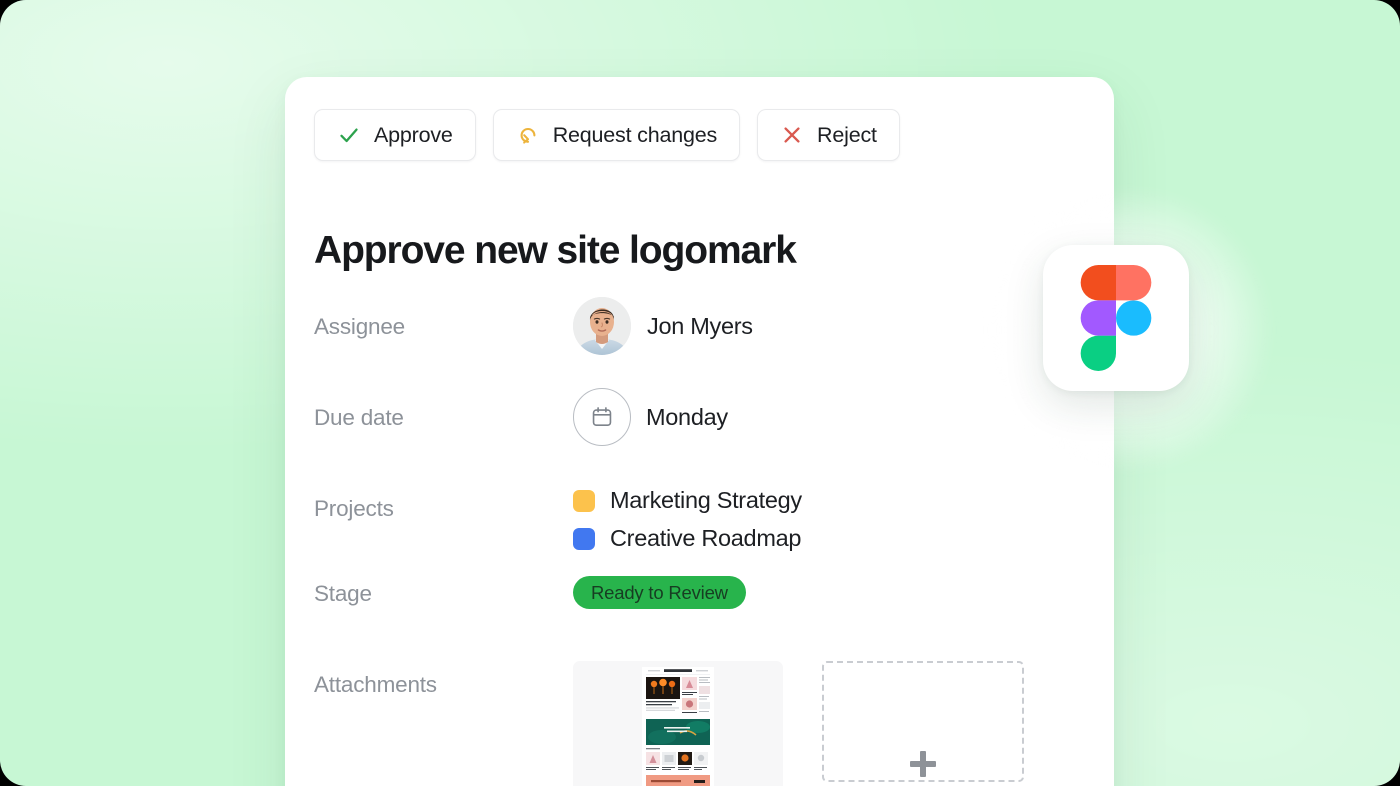 Image resolution: width=1400 pixels, height=786 pixels. What do you see at coordinates (359, 326) in the screenshot?
I see `assignee-label: Assignee` at bounding box center [359, 326].